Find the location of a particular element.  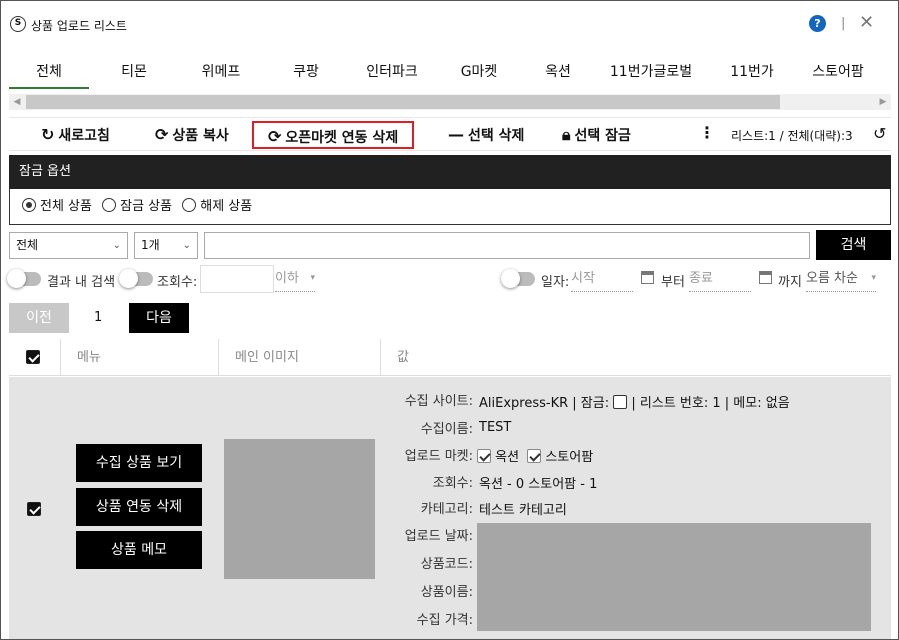

site-label: 수집 사이트: is located at coordinates (438, 401).